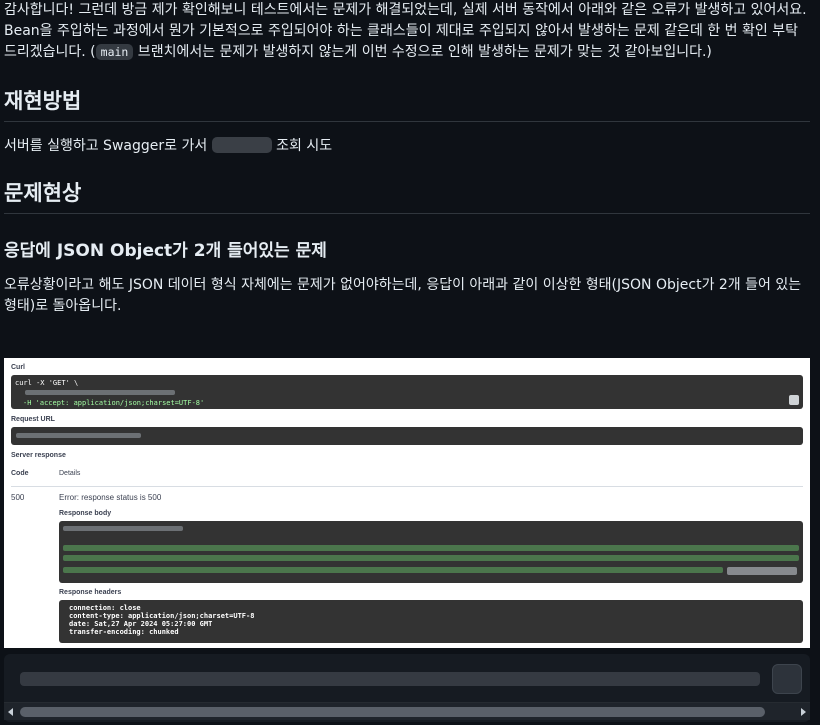 The image size is (820, 725). What do you see at coordinates (407, 146) in the screenshot?
I see `repro-paragraph: 서버를 실행하고 Swagger로 가서 조회 시도` at bounding box center [407, 146].